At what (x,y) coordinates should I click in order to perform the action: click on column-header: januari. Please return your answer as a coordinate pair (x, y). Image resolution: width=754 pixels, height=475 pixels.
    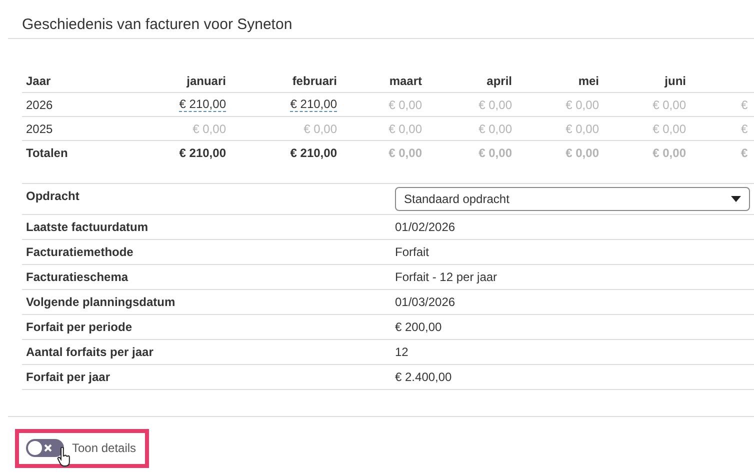
    Looking at the image, I should click on (183, 81).